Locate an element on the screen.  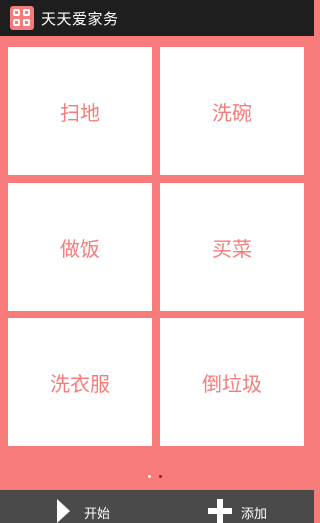
page-dot is located at coordinates (160, 476).